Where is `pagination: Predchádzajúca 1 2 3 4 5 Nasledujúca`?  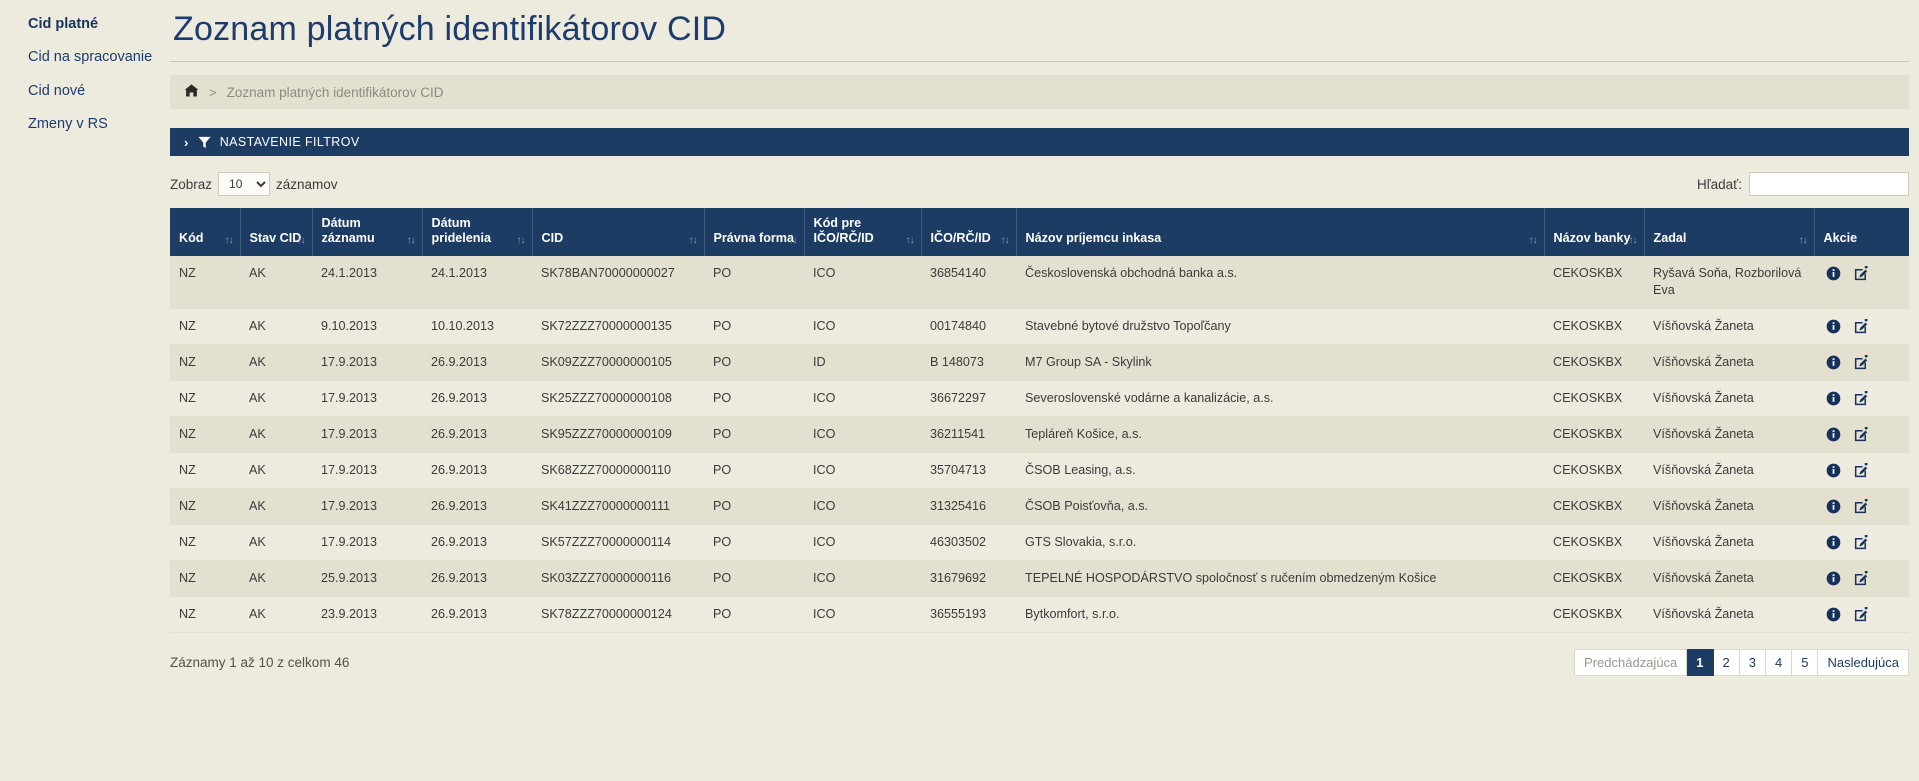
pagination: Predchádzajúca 1 2 3 4 5 Nasledujúca is located at coordinates (1741, 662).